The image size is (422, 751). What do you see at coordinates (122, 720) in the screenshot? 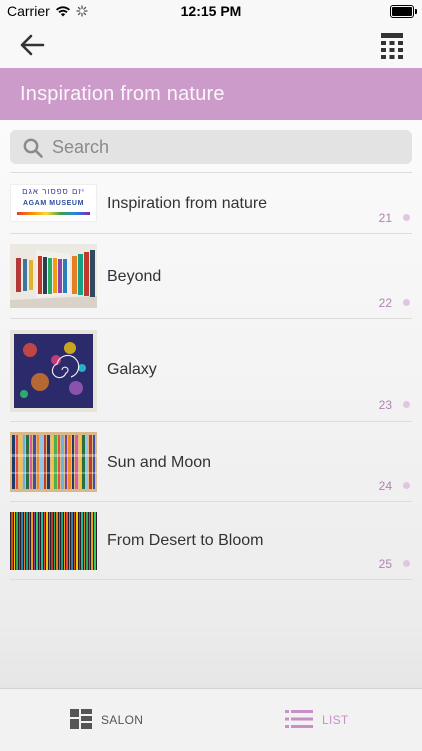
I see `tab-salon-label: SALON` at bounding box center [122, 720].